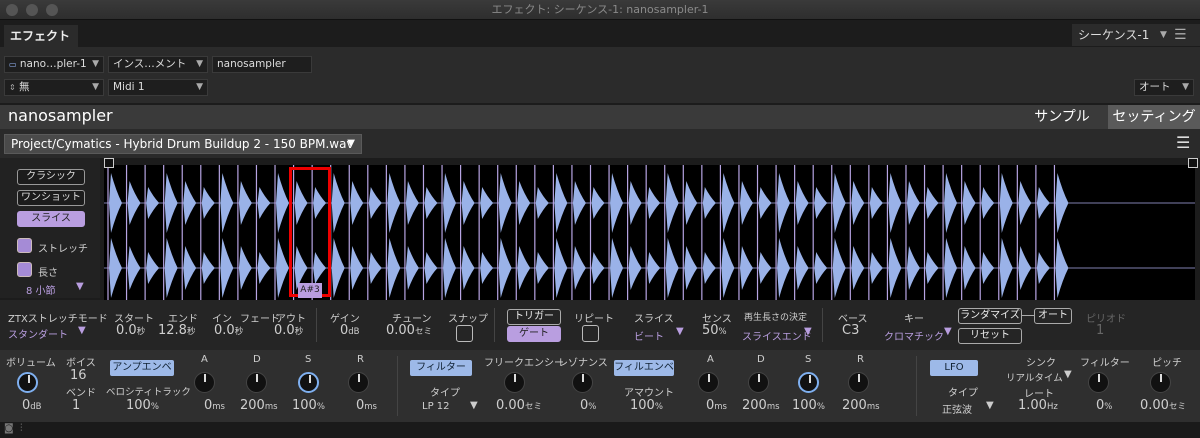  I want to click on mixer-icon: ⫶, so click(21, 428).